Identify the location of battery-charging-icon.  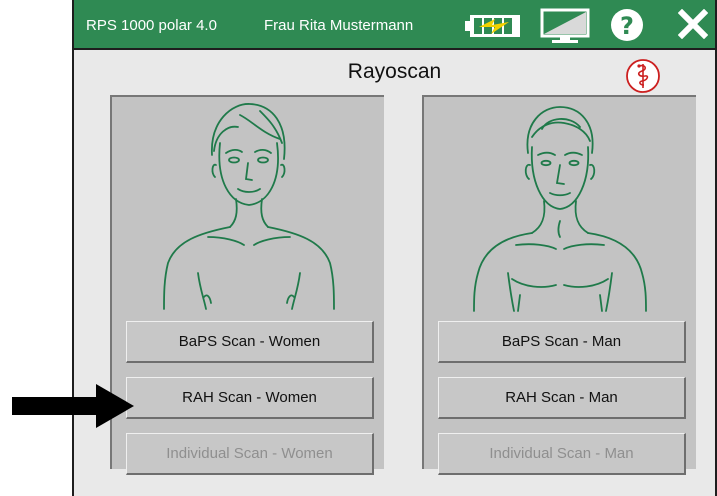
(493, 28).